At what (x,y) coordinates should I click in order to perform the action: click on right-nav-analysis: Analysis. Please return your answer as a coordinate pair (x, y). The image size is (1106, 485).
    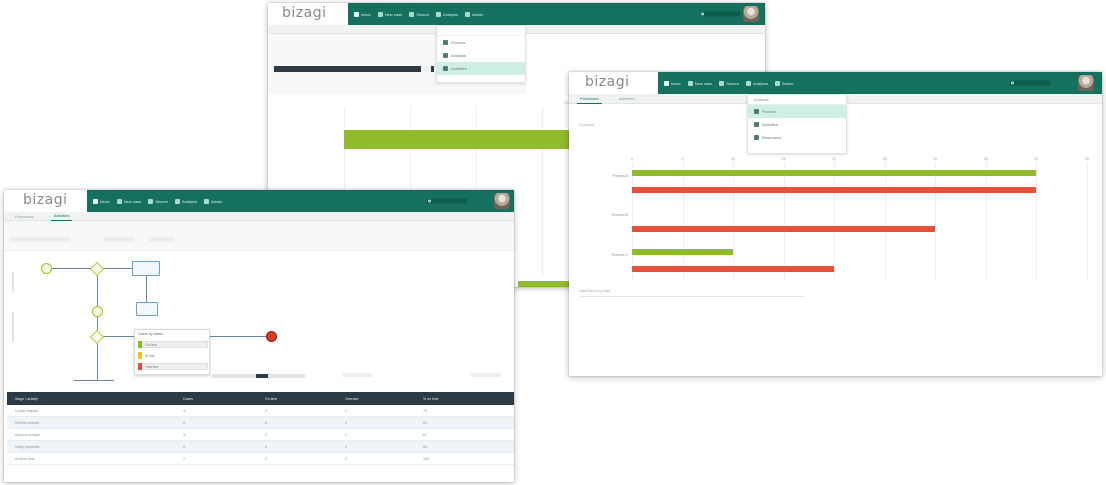
    Looking at the image, I should click on (757, 83).